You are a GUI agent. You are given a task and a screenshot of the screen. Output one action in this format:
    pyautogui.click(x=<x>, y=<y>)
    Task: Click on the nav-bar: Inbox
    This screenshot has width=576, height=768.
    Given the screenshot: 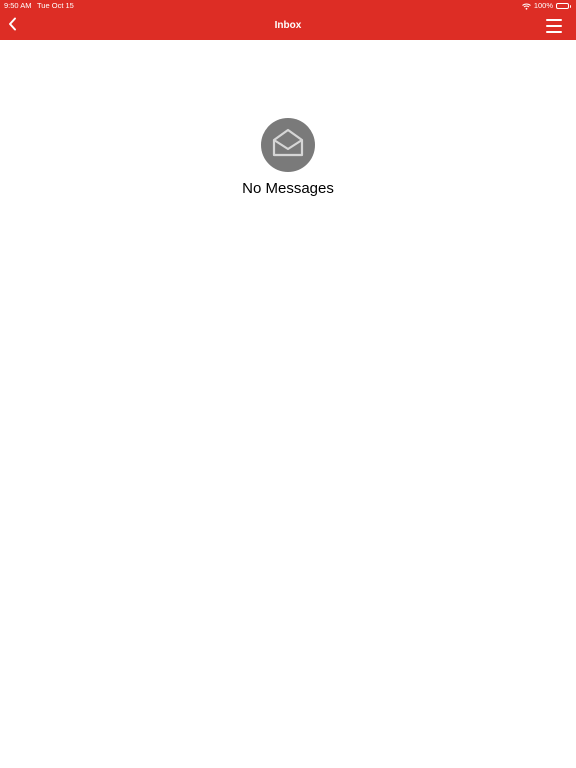 What is the action you would take?
    pyautogui.click(x=288, y=26)
    